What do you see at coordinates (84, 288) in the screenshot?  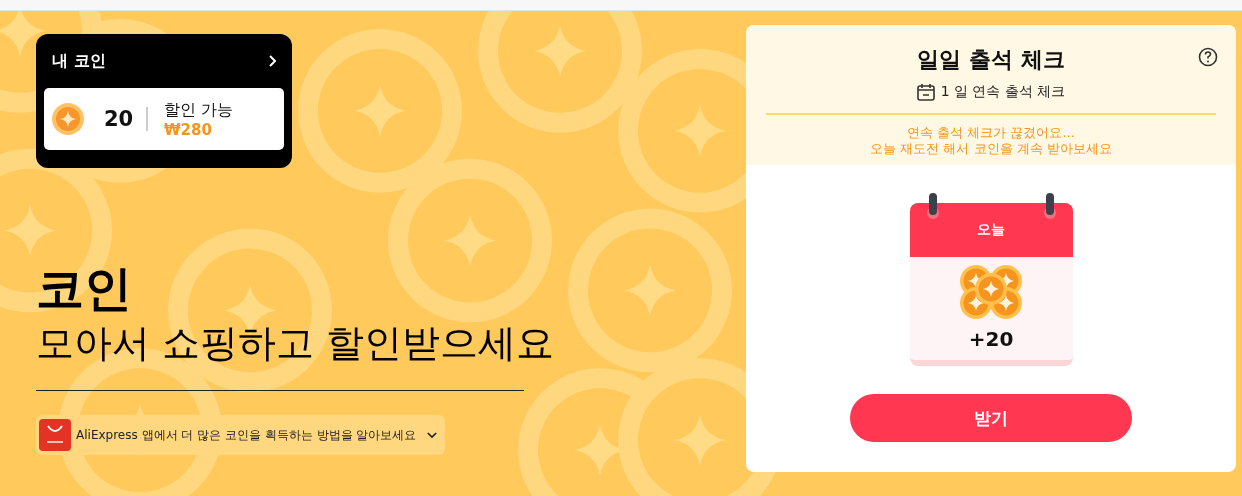 I see `hero-title: 코인` at bounding box center [84, 288].